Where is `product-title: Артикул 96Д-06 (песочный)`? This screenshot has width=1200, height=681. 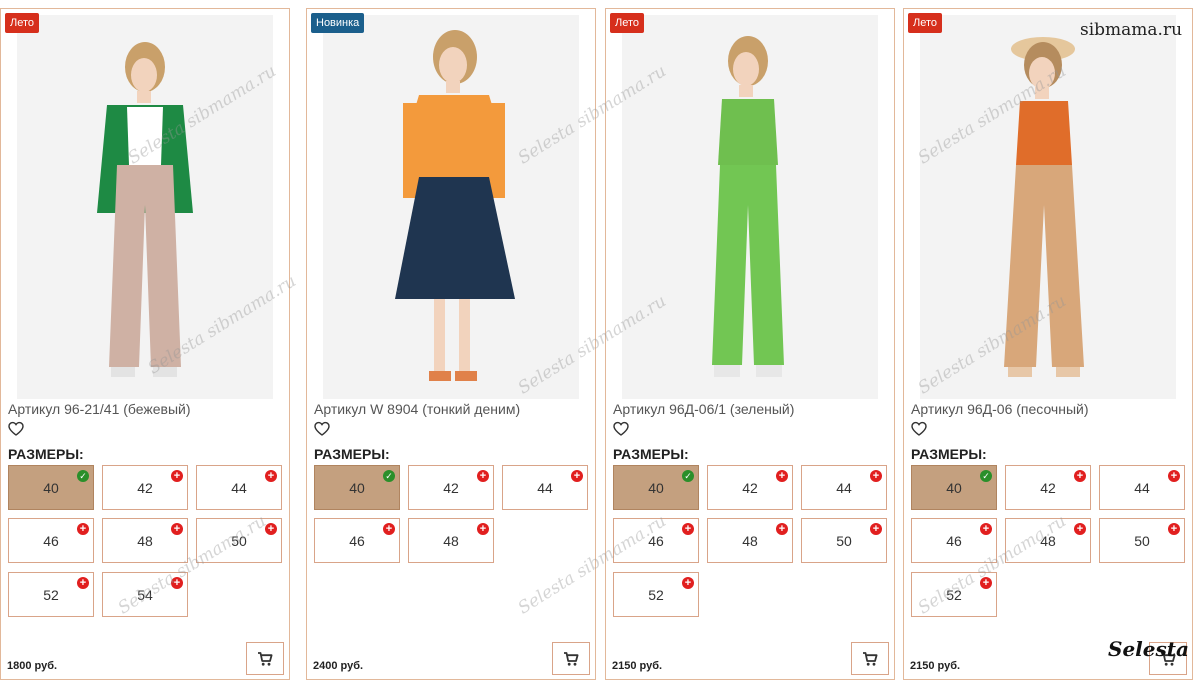 product-title: Артикул 96Д-06 (песочный) is located at coordinates (1000, 409).